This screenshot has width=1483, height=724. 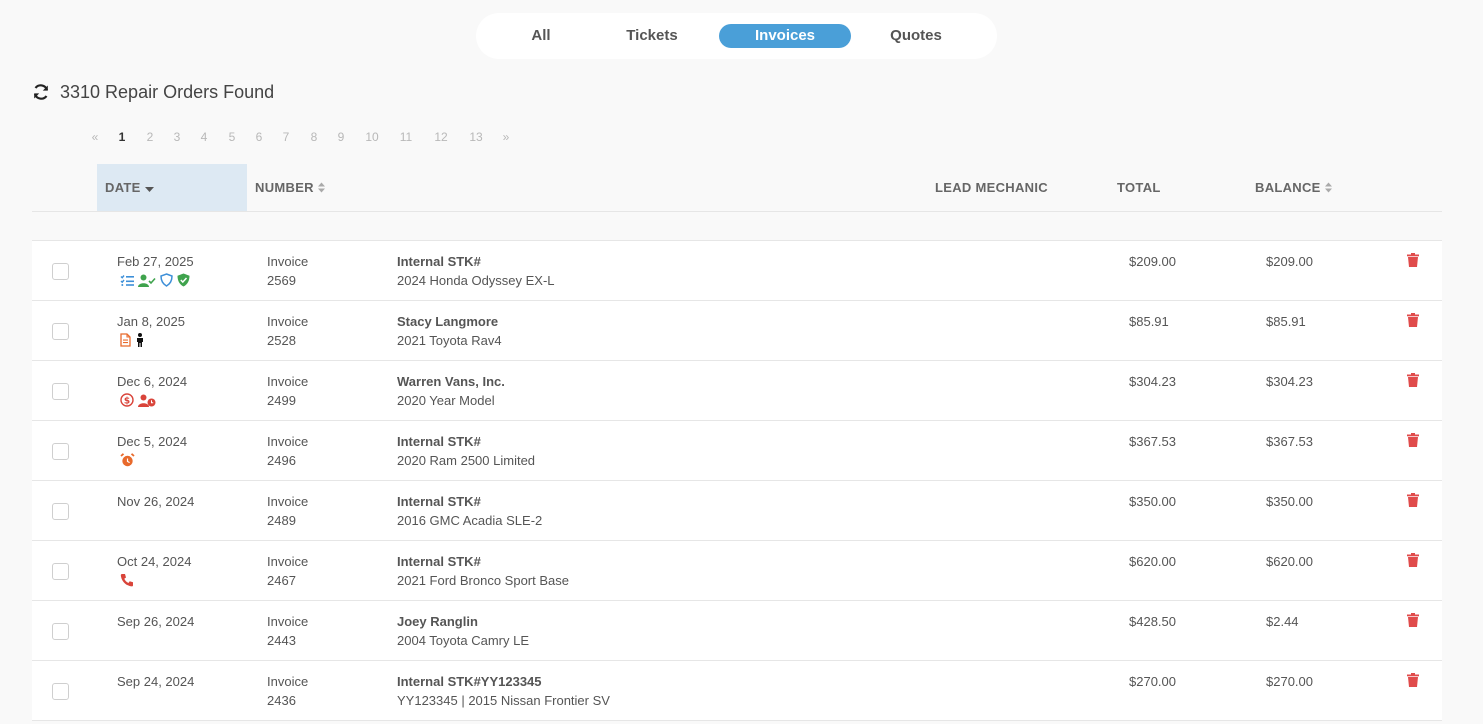 What do you see at coordinates (281, 400) in the screenshot?
I see `row-number: 2499` at bounding box center [281, 400].